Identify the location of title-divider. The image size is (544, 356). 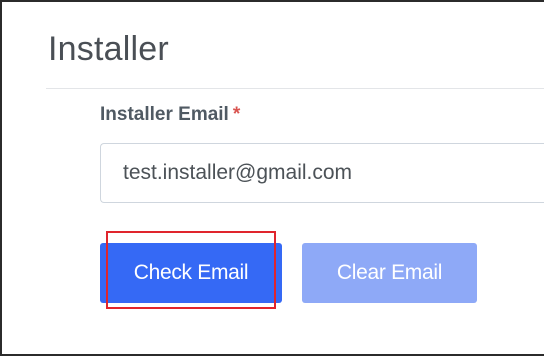
(295, 88).